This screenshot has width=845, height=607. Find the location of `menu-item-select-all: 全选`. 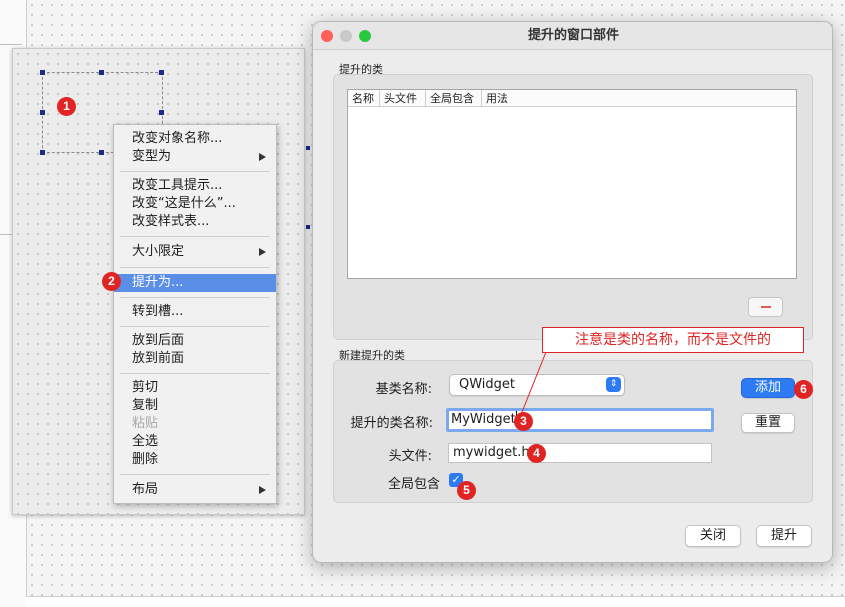

menu-item-select-all: 全选 is located at coordinates (195, 442).